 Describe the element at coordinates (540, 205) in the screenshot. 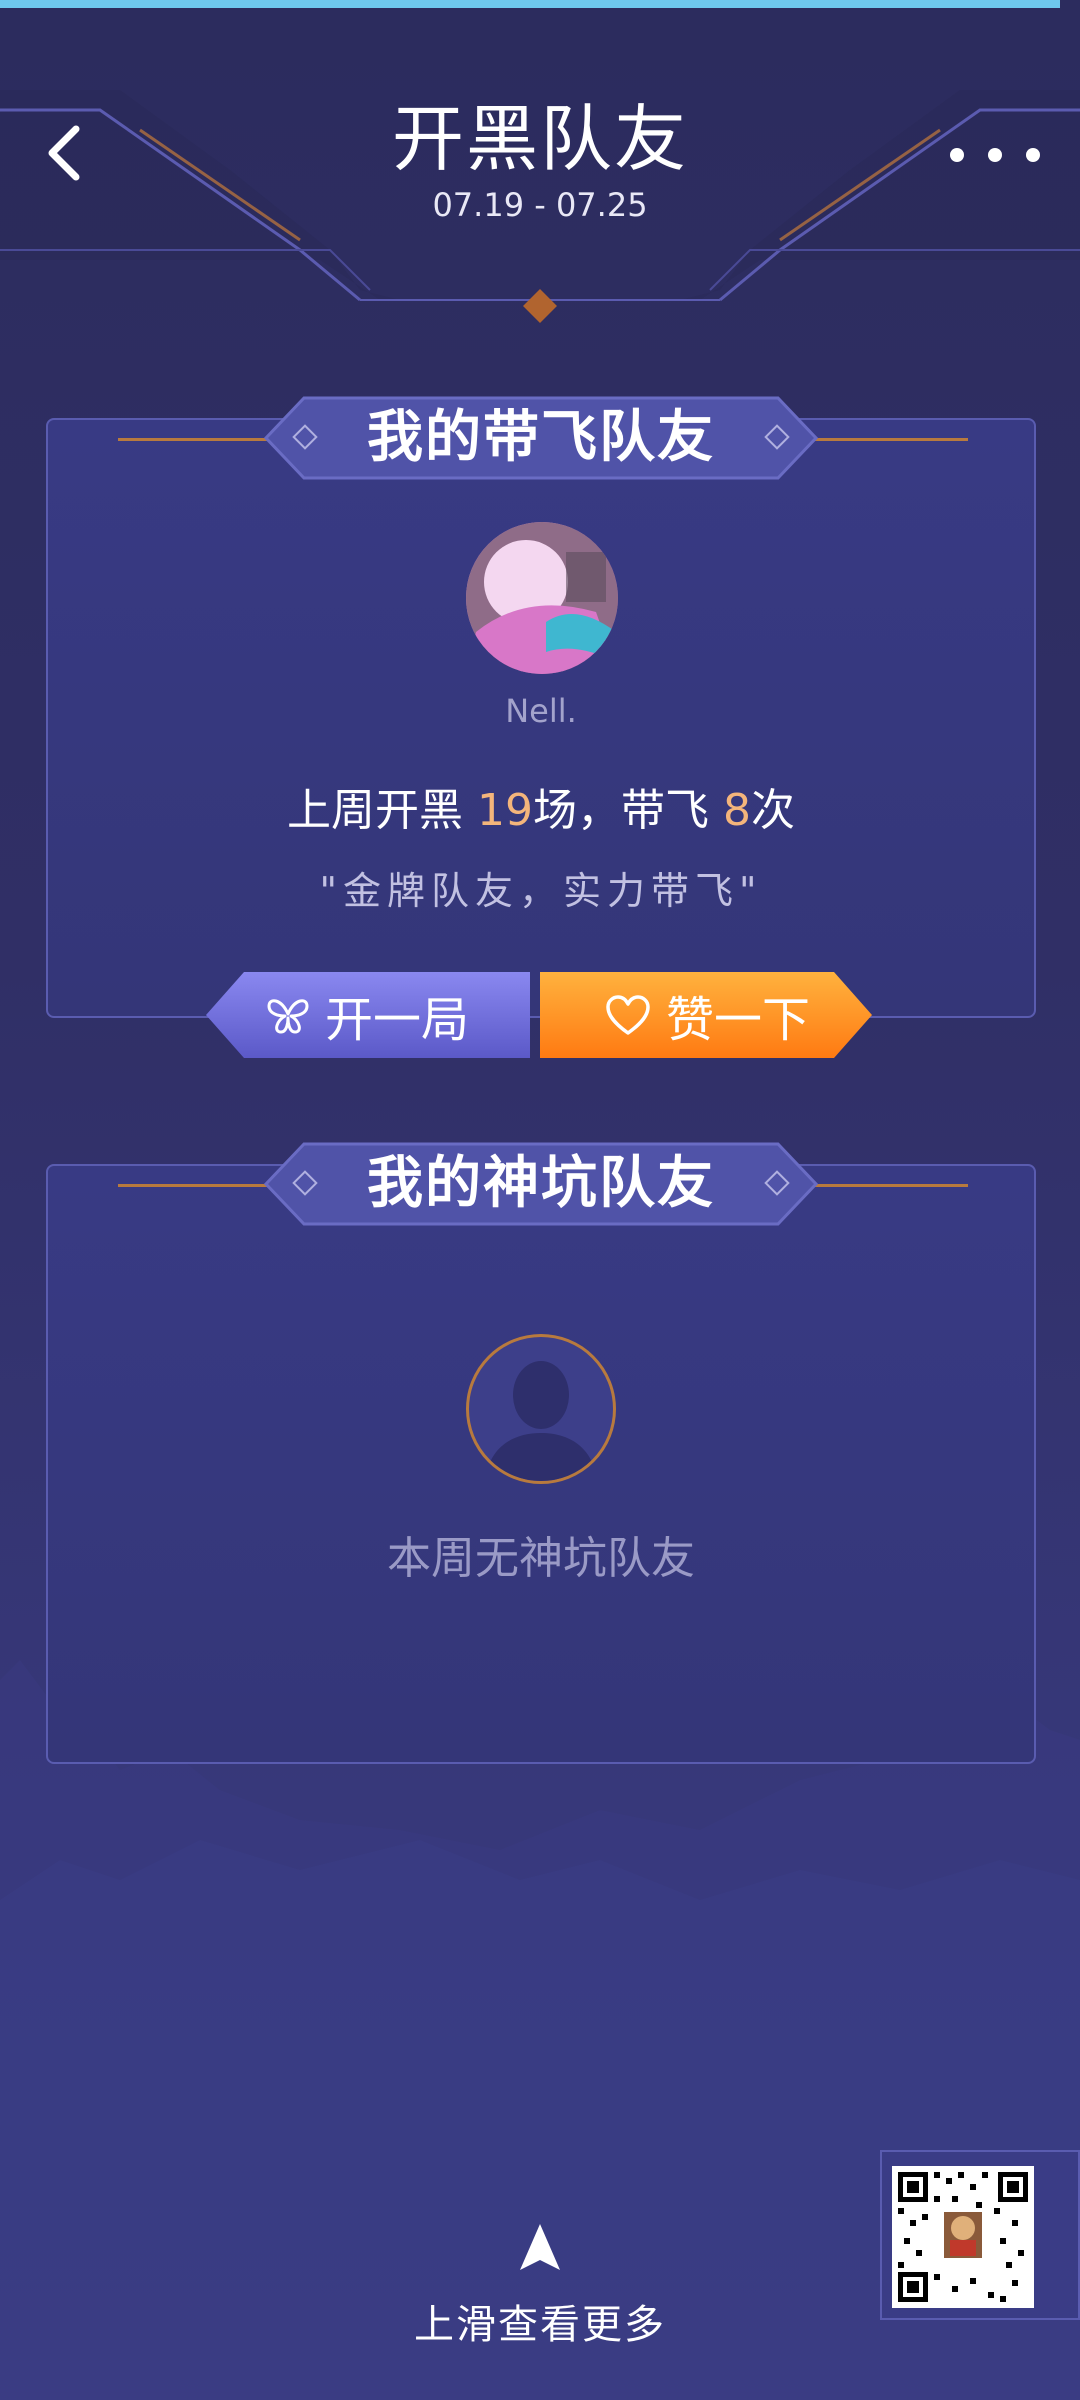

I see `date-range: 07.19 - 07.25` at that location.